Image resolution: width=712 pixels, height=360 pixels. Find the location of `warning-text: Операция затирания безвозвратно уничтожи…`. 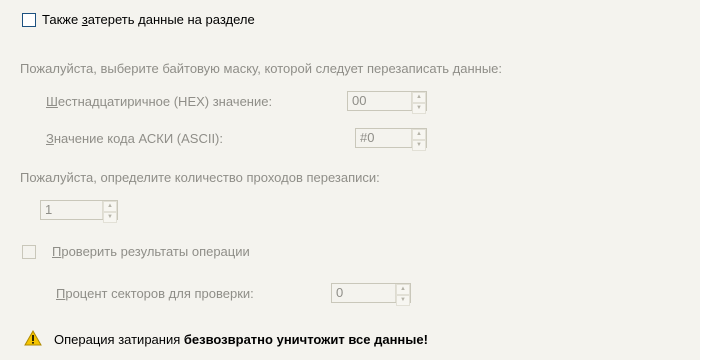

warning-text: Операция затирания безвозвратно уничтожи… is located at coordinates (241, 340).